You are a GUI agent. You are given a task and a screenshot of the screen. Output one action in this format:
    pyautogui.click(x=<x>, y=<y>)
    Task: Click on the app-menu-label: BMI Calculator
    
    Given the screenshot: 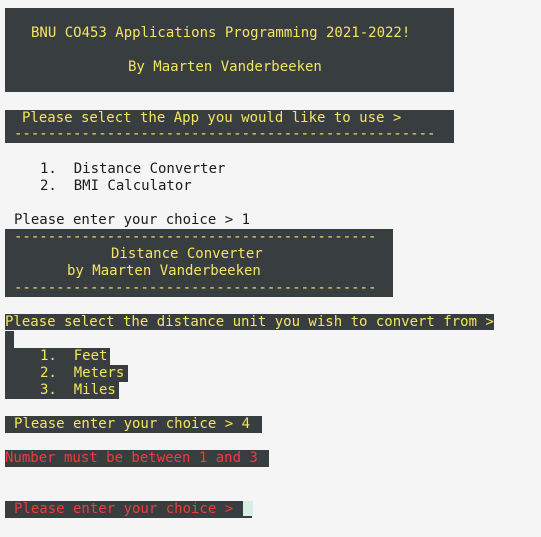 What is the action you would take?
    pyautogui.click(x=132, y=186)
    